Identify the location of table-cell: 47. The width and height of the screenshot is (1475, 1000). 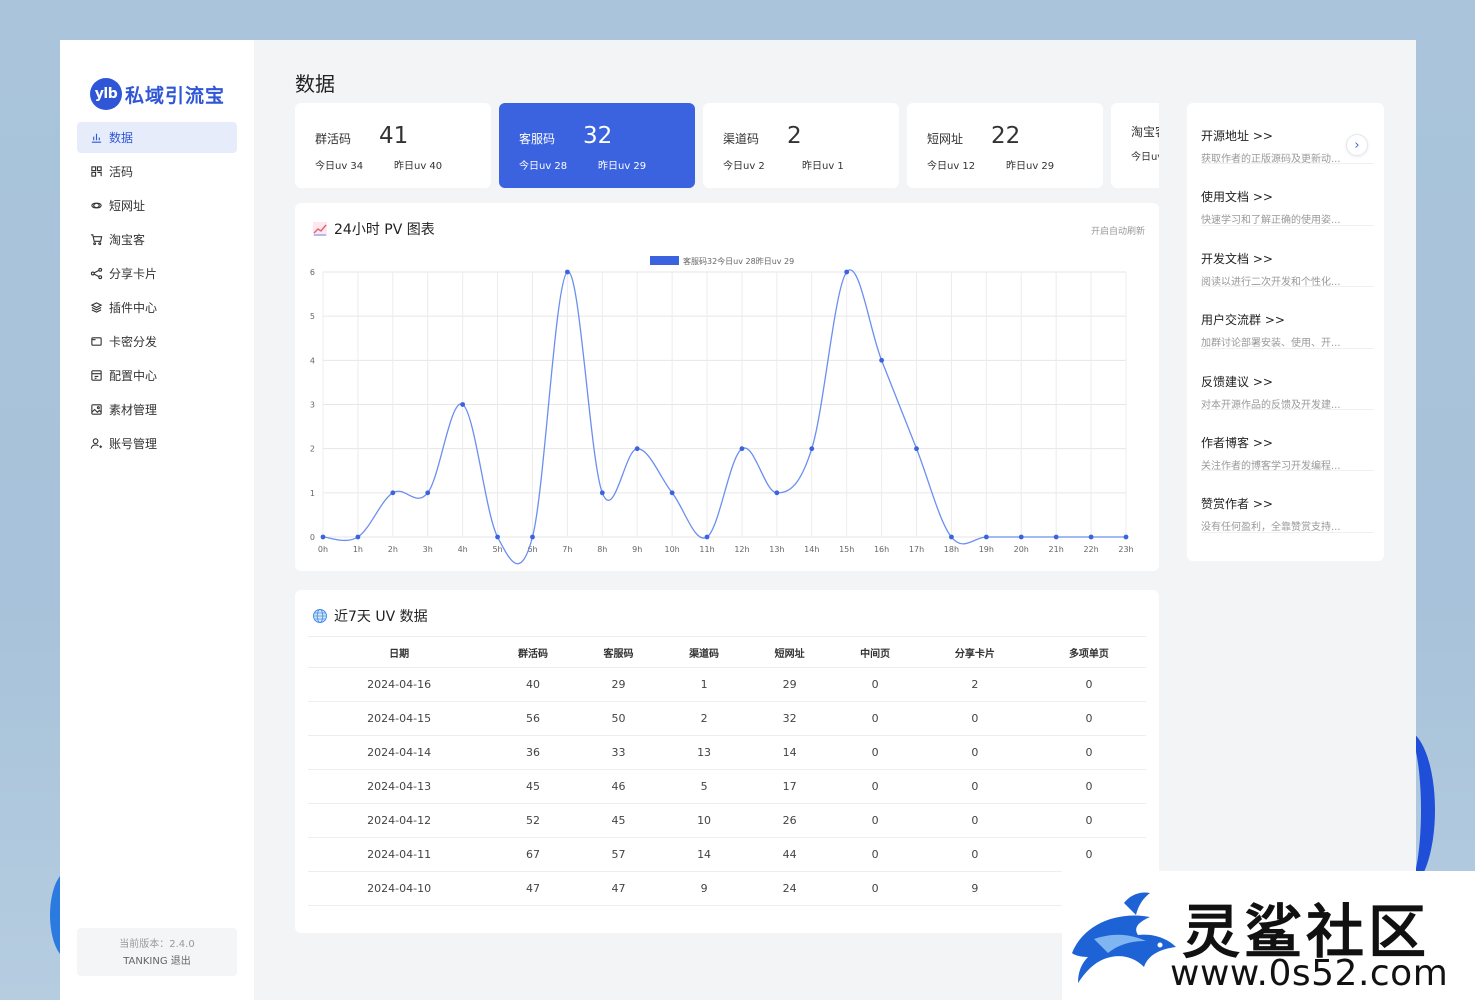
(533, 888).